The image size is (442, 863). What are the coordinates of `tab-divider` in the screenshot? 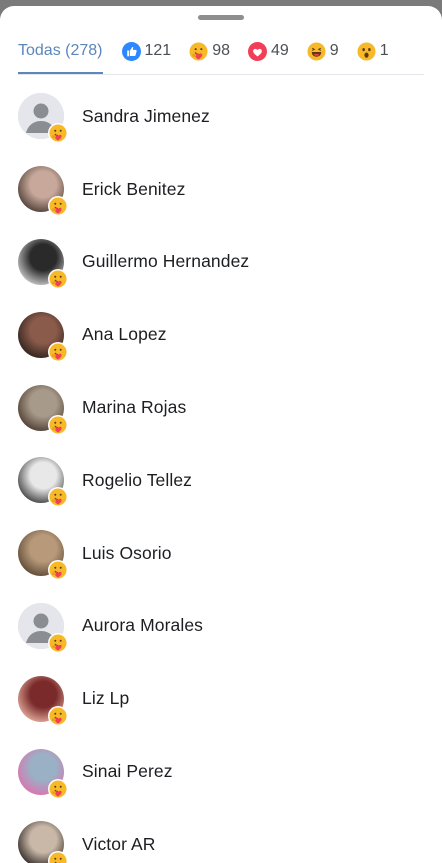 It's located at (221, 74).